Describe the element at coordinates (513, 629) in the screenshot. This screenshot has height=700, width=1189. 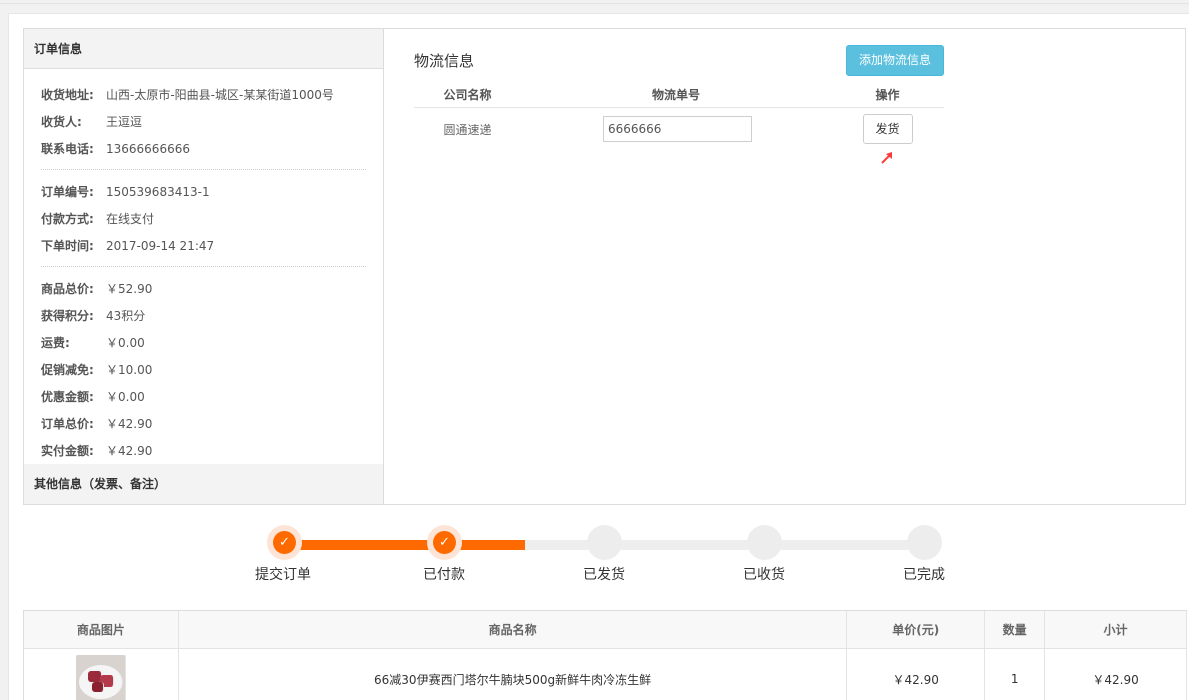
I see `column-name: 商品名称` at that location.